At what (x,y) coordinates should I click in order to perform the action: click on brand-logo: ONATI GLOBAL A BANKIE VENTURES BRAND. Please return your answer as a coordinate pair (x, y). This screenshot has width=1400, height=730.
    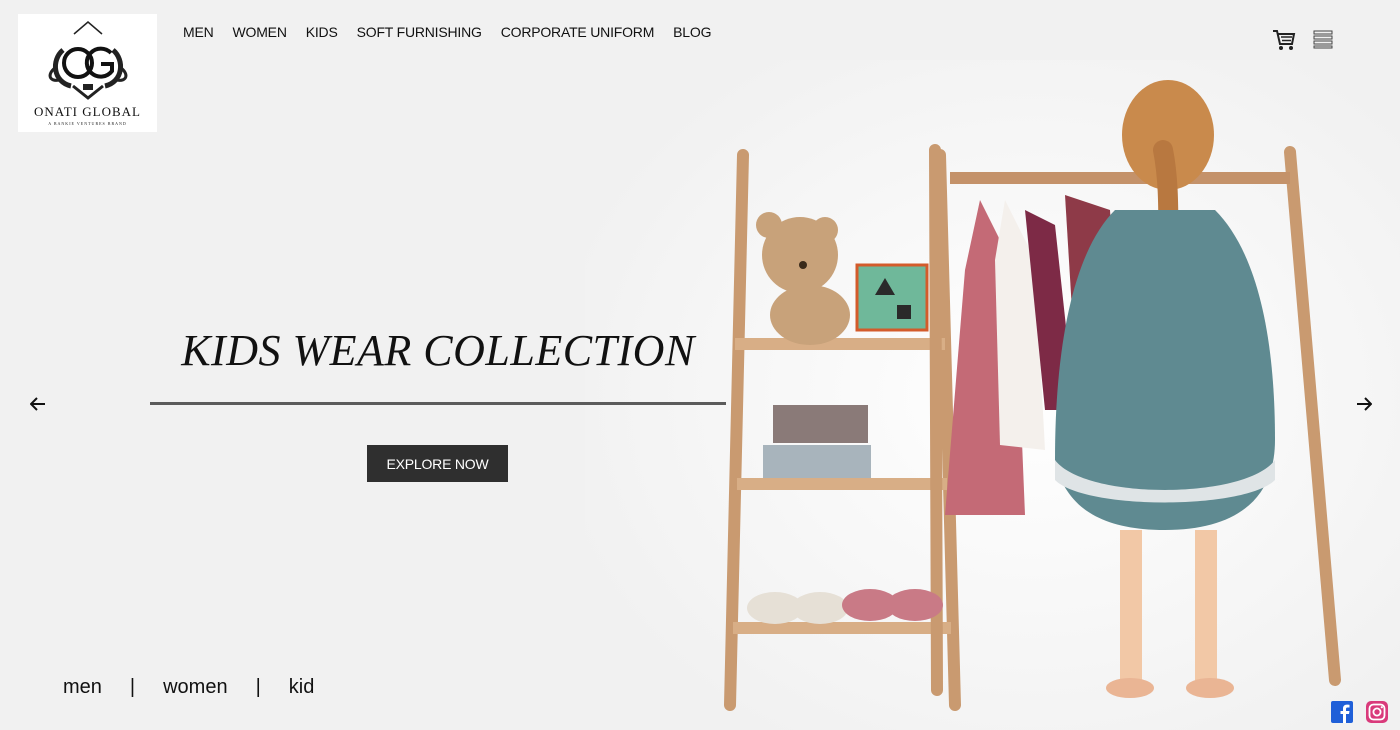
    Looking at the image, I should click on (87, 73).